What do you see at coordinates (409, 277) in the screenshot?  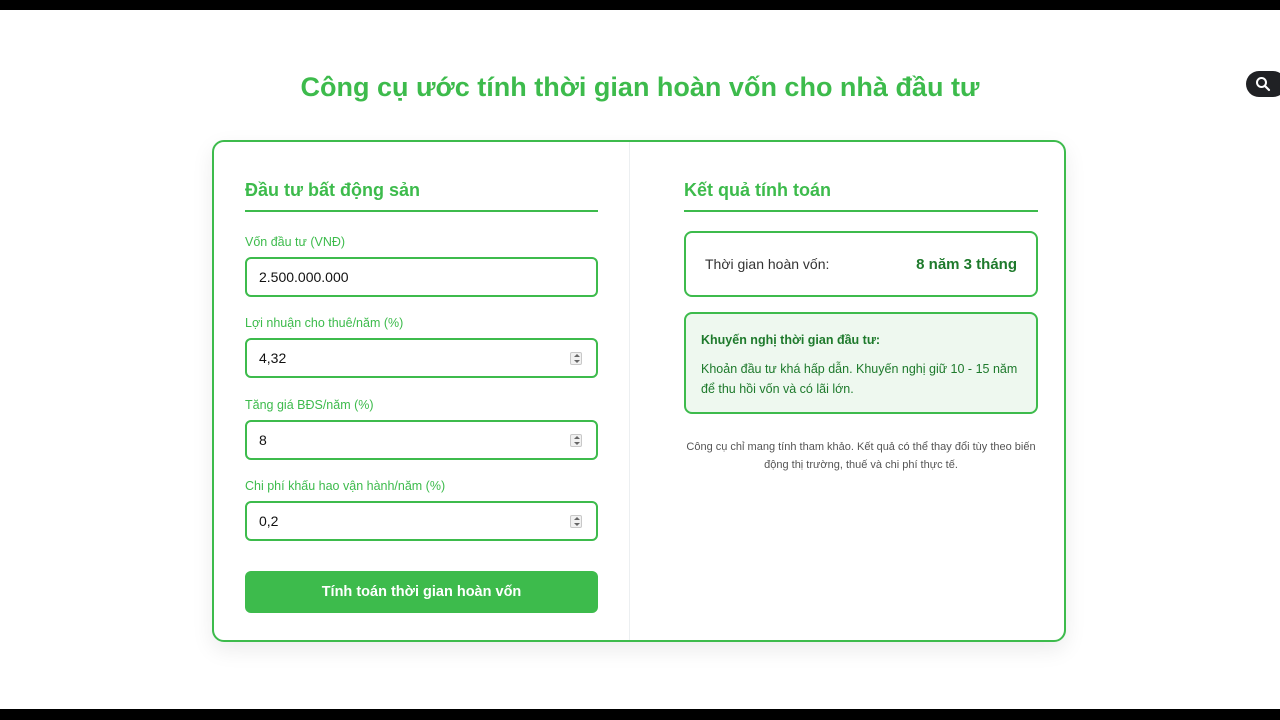 I see `investment-capital-input` at bounding box center [409, 277].